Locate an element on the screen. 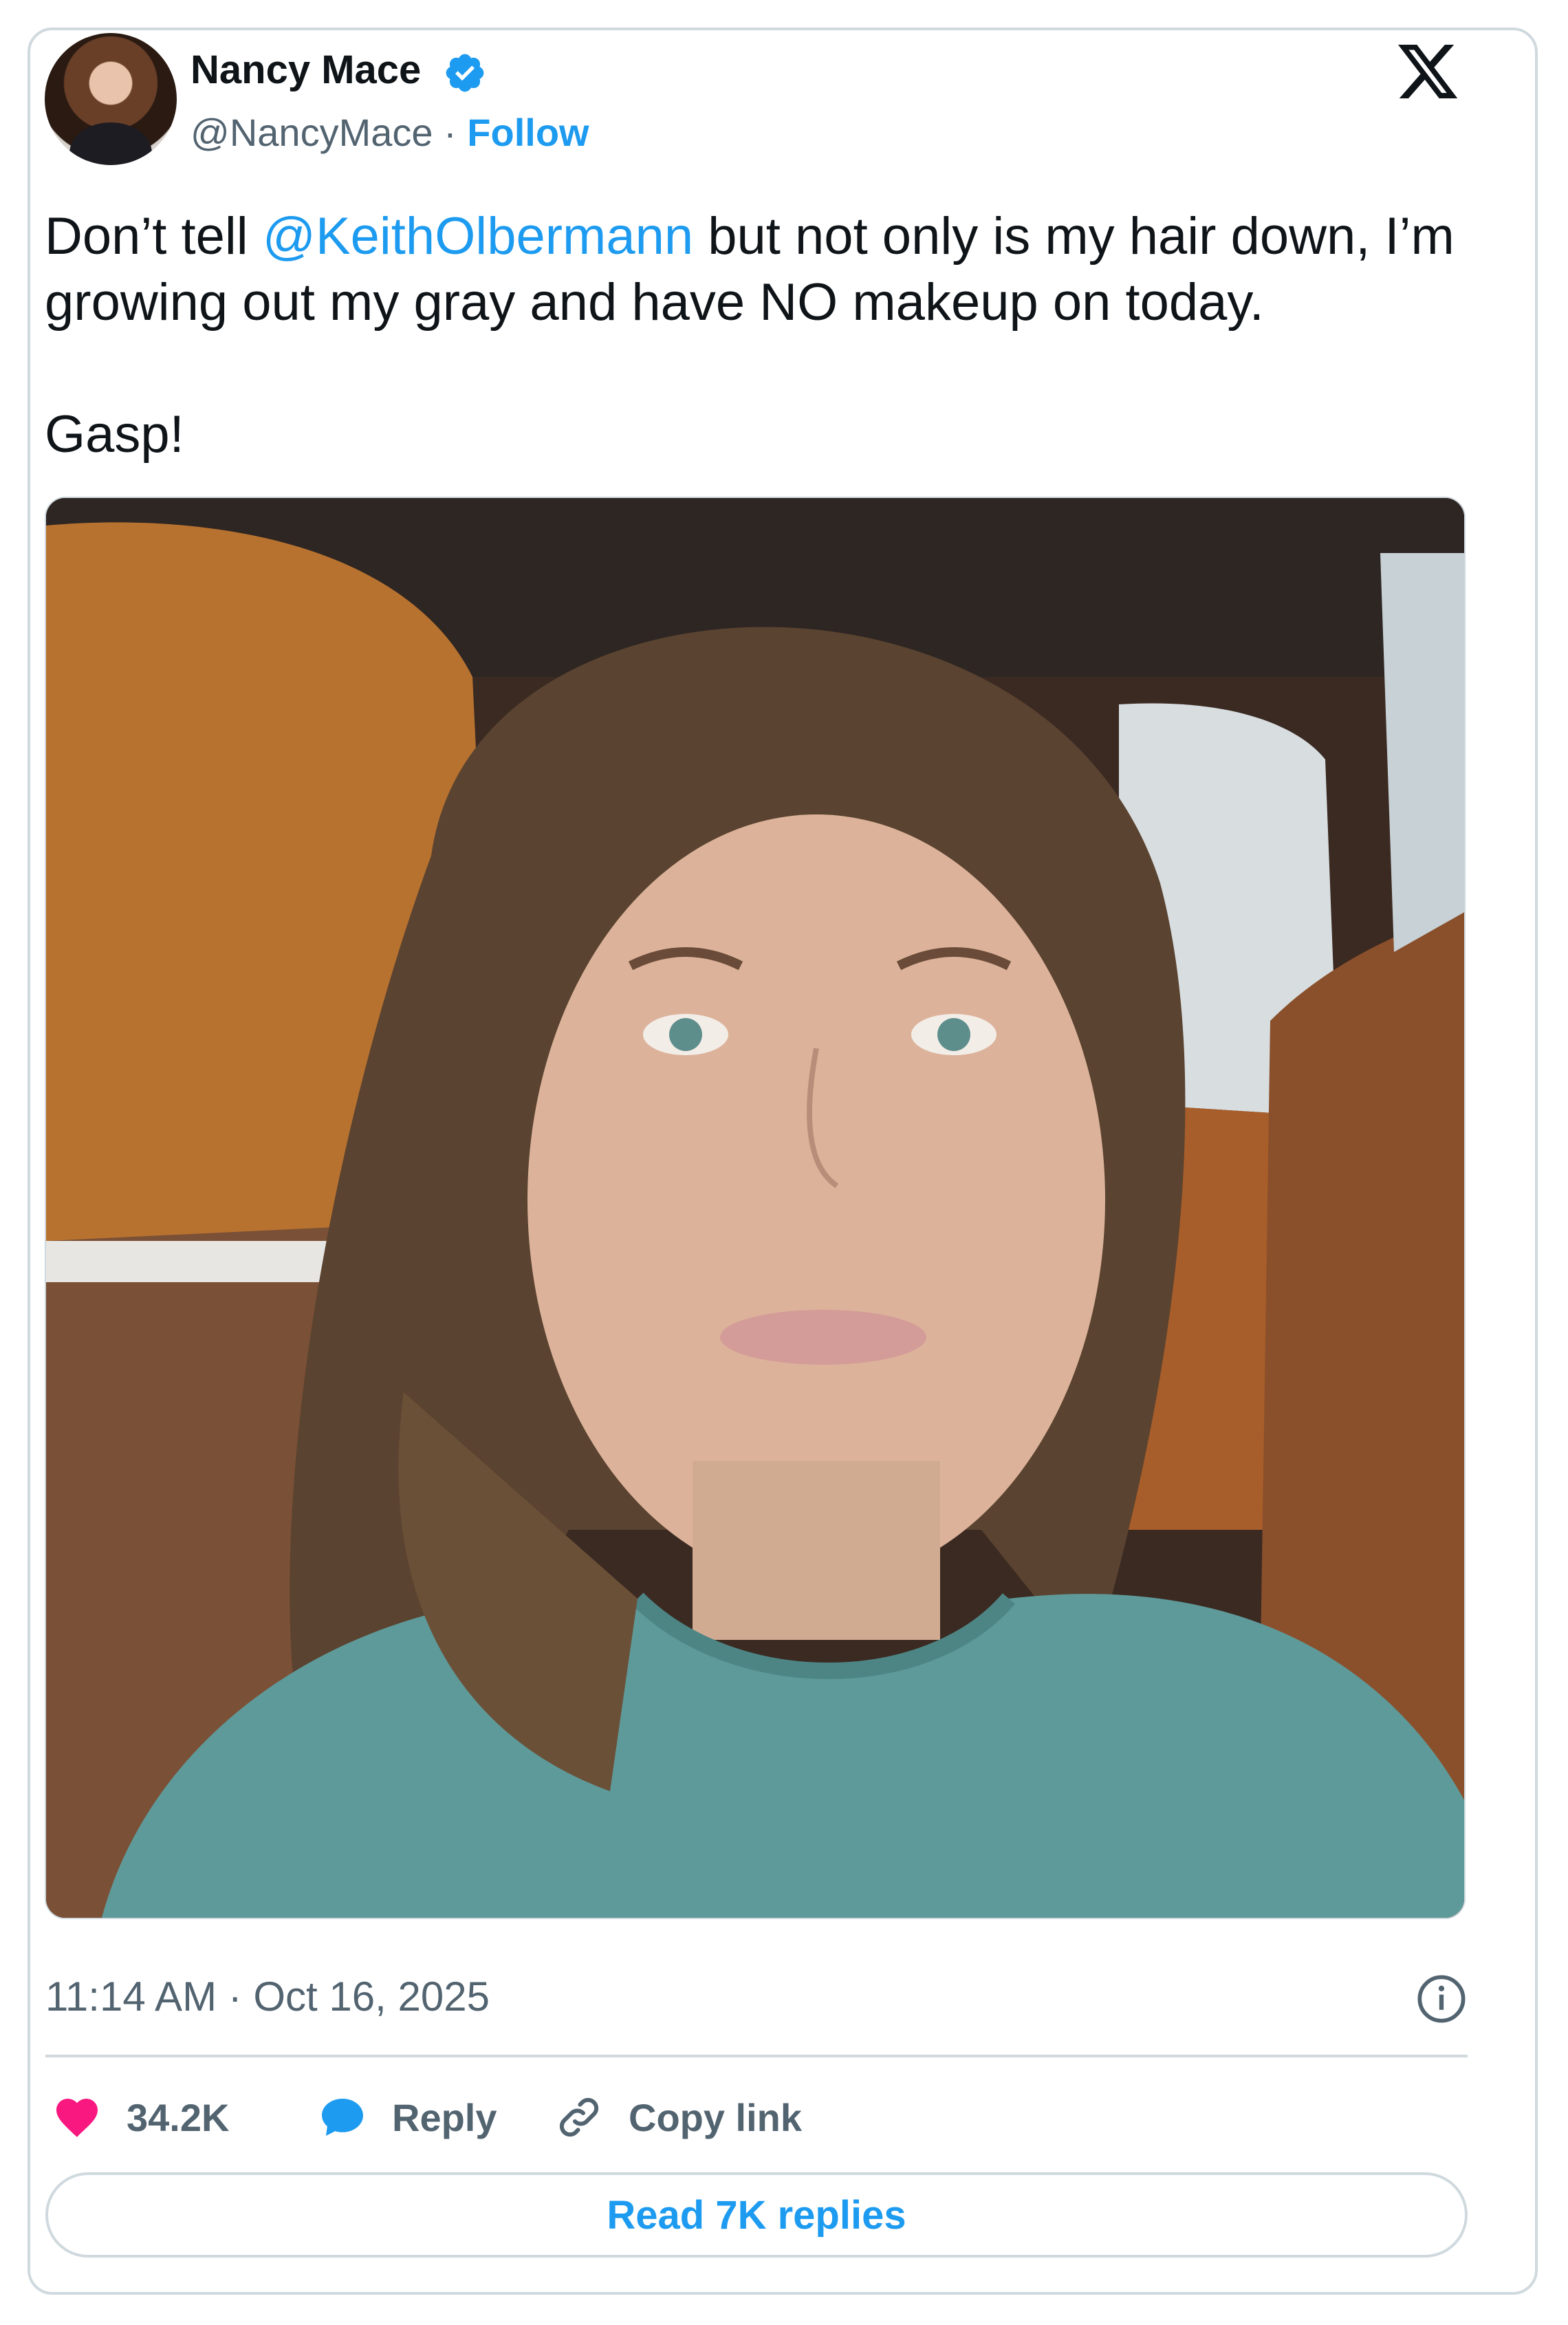 This screenshot has height=2325, width=1568. reply-label: Reply is located at coordinates (444, 2117).